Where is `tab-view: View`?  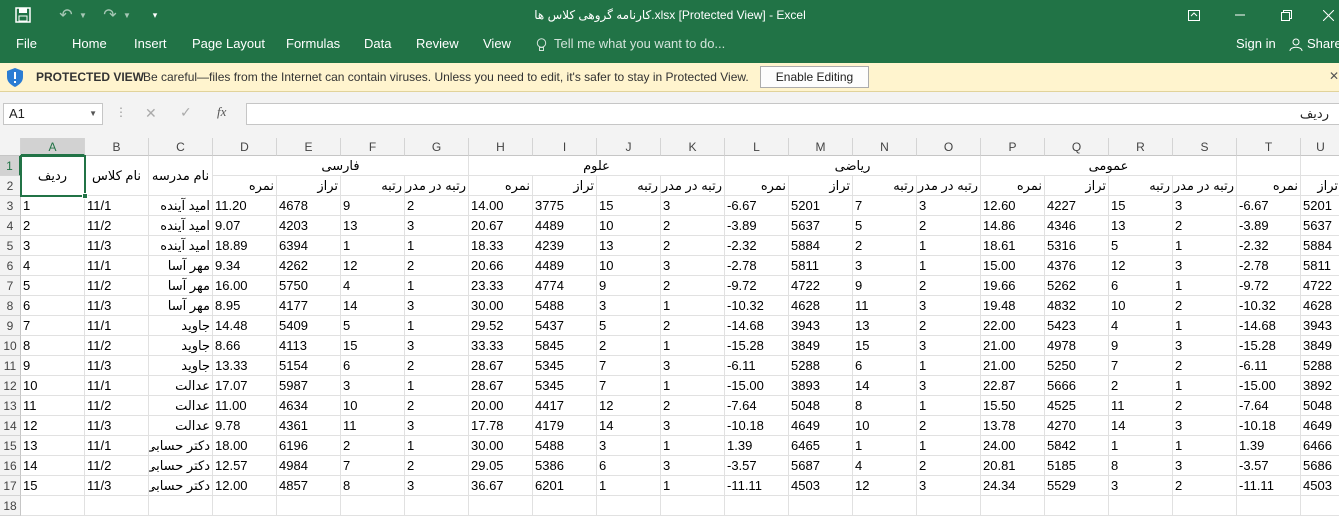
tab-view: View is located at coordinates (497, 47).